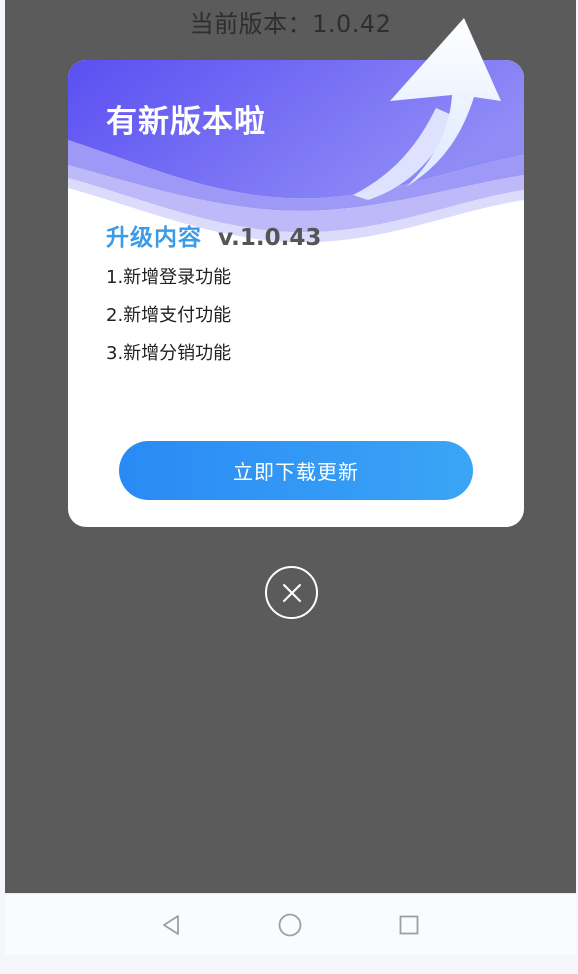 The height and width of the screenshot is (974, 578). What do you see at coordinates (213, 235) in the screenshot?
I see `update-content-heading: 升级内容 v.1.0.43` at bounding box center [213, 235].